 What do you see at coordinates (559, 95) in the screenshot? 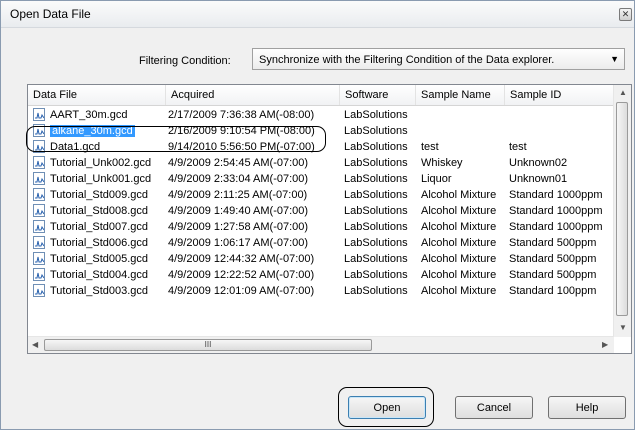
I see `column-header-sample-id: Sample ID` at bounding box center [559, 95].